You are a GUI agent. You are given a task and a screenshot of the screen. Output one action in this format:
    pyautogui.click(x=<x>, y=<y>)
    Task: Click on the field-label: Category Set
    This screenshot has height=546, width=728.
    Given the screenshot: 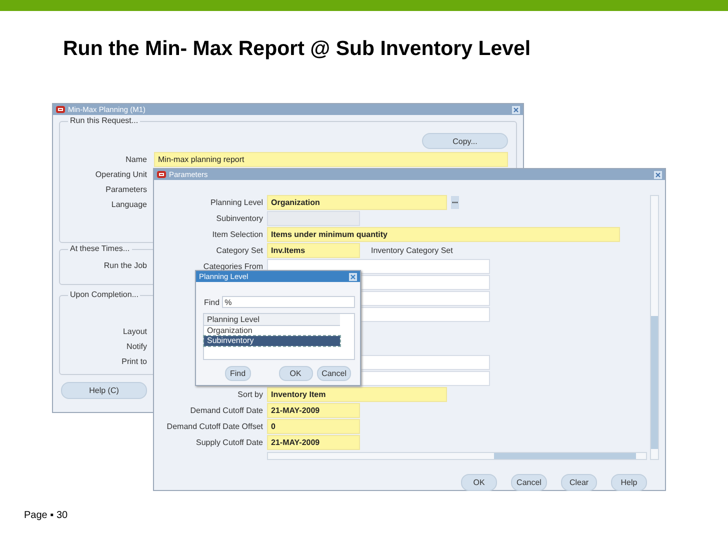 What is the action you would take?
    pyautogui.click(x=239, y=250)
    